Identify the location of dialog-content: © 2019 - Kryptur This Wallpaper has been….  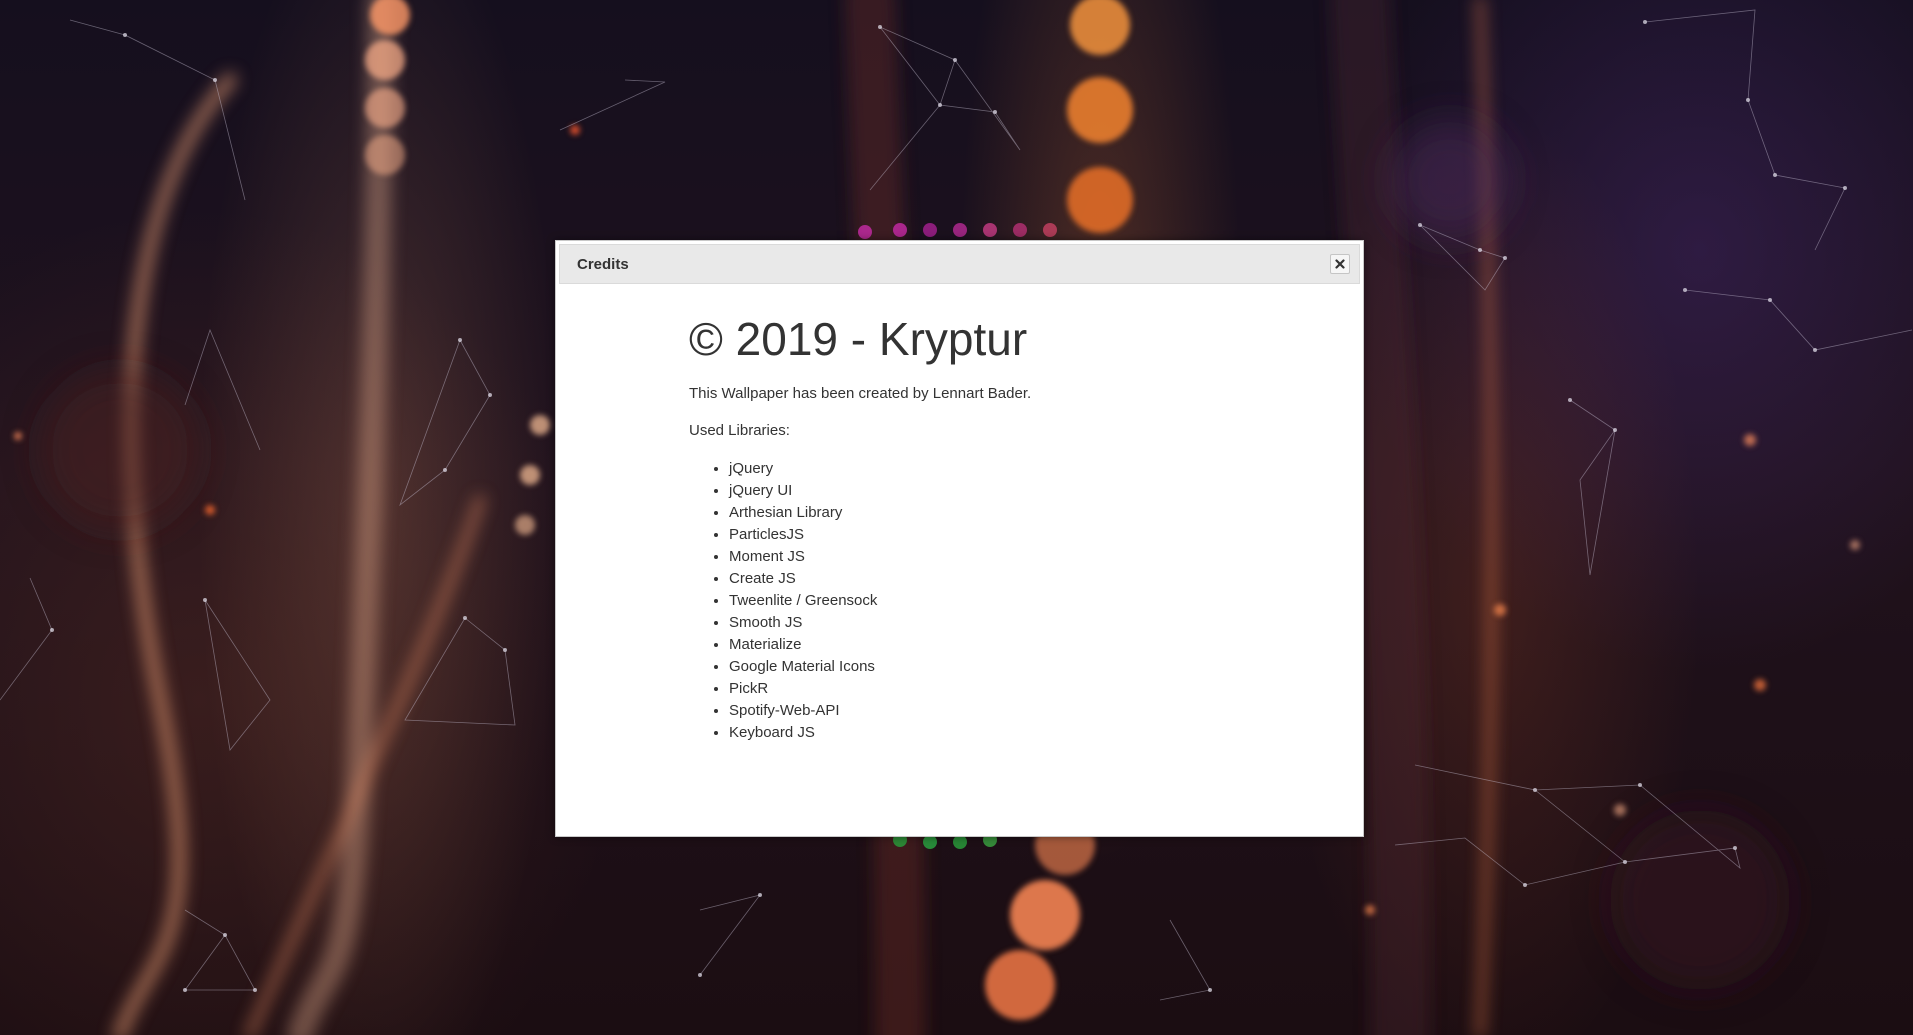
(989, 530).